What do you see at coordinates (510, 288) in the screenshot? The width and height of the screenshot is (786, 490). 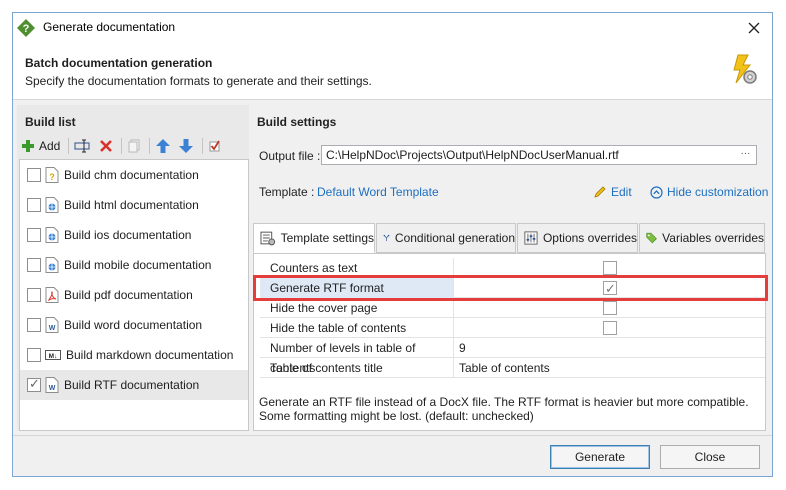 I see `selected-property-highlight` at bounding box center [510, 288].